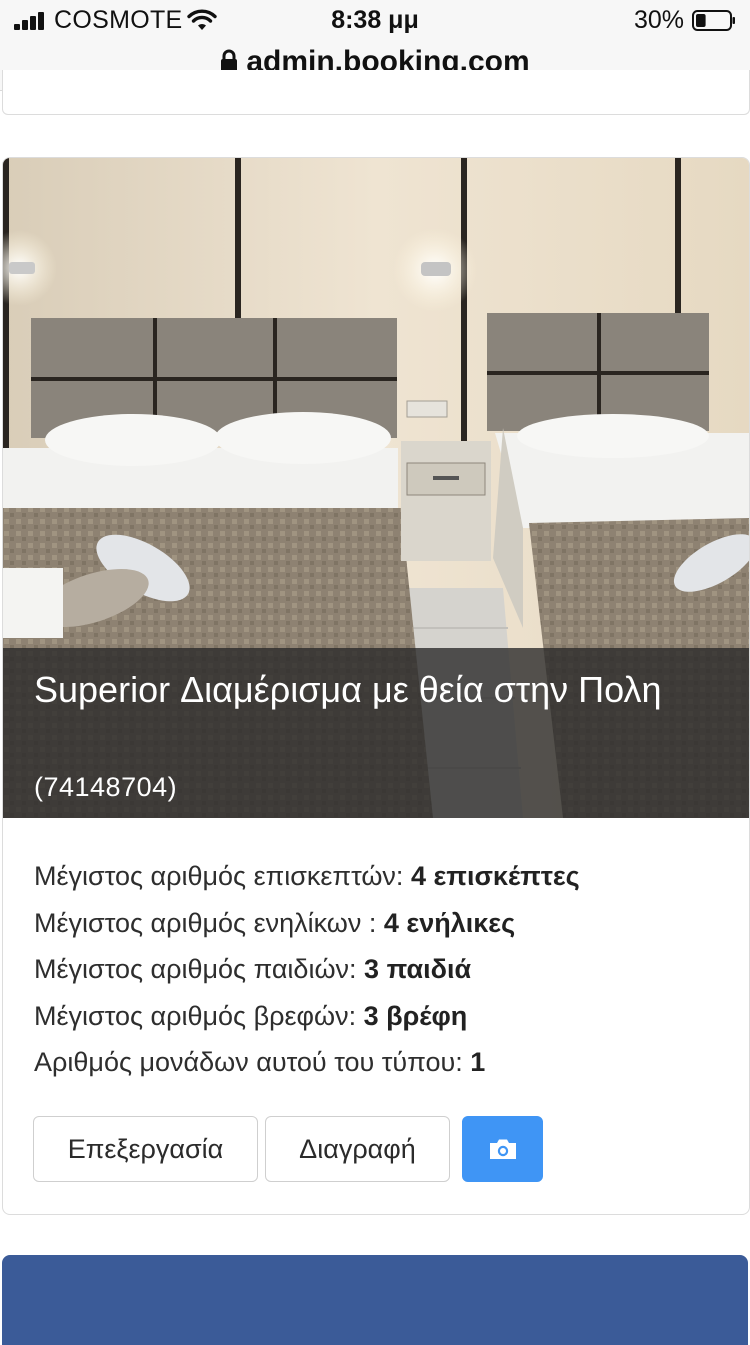 The height and width of the screenshot is (1345, 750). I want to click on detail-value: 4 ενήλικες, so click(449, 922).